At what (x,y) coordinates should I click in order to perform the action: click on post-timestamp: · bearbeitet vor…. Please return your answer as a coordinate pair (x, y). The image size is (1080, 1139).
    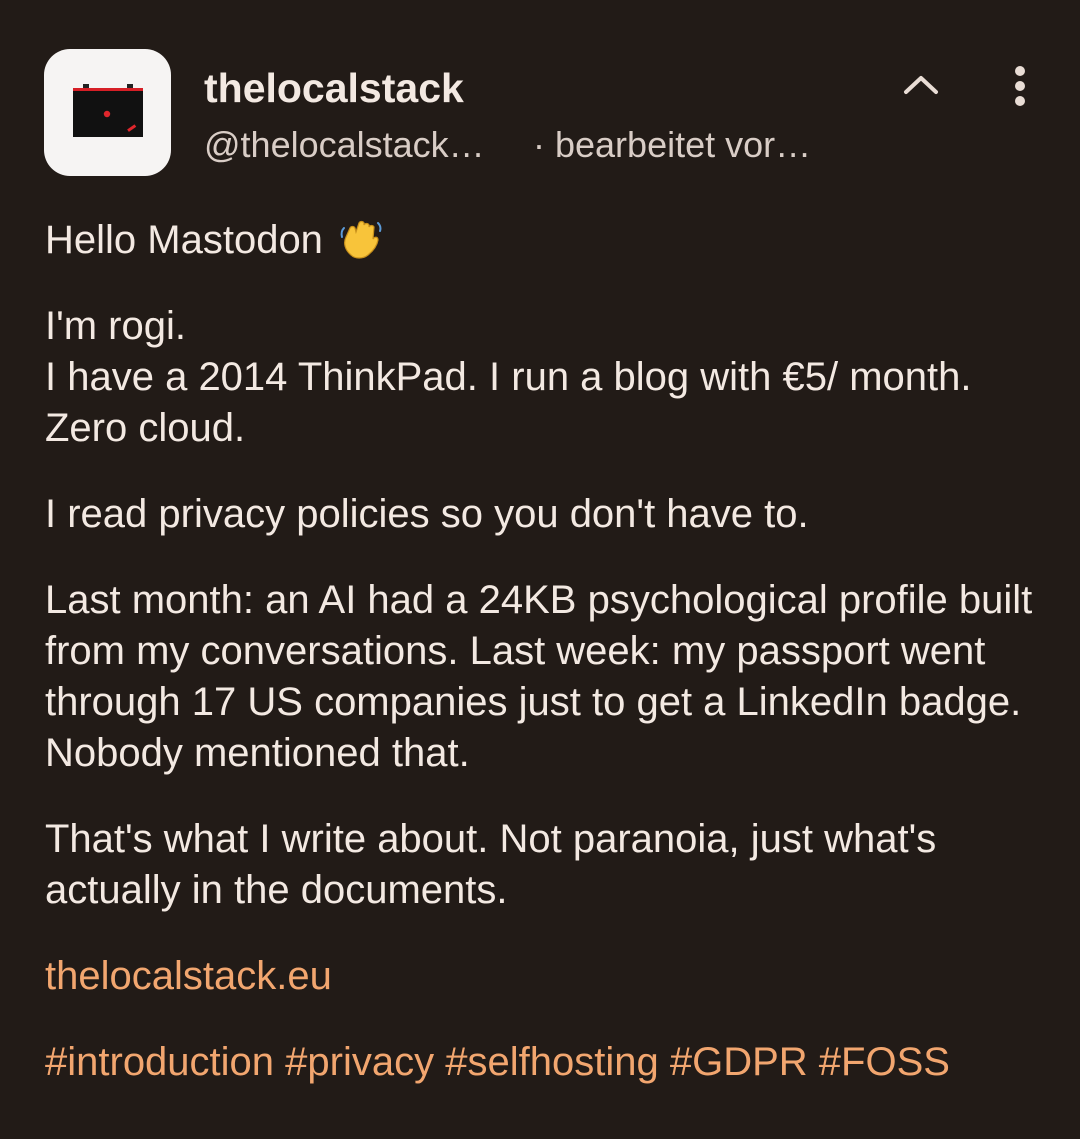
    Looking at the image, I should click on (672, 144).